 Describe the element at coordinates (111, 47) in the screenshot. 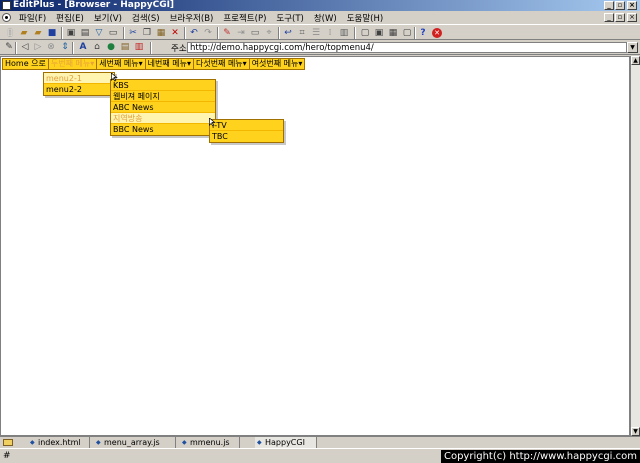

I see `globe-icon: ●` at that location.